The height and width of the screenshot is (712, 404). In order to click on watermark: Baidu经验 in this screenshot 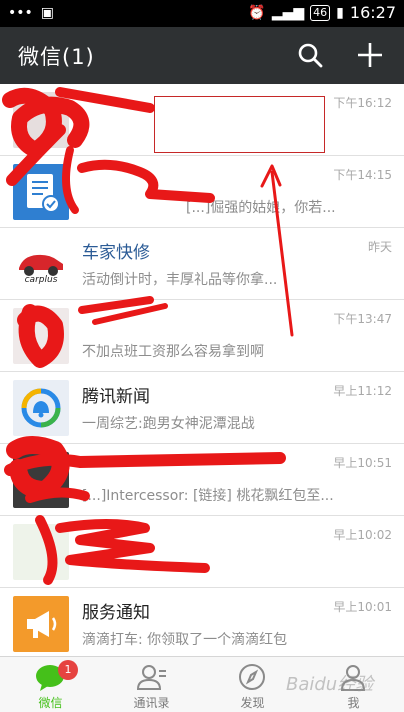, I will do `click(330, 684)`.